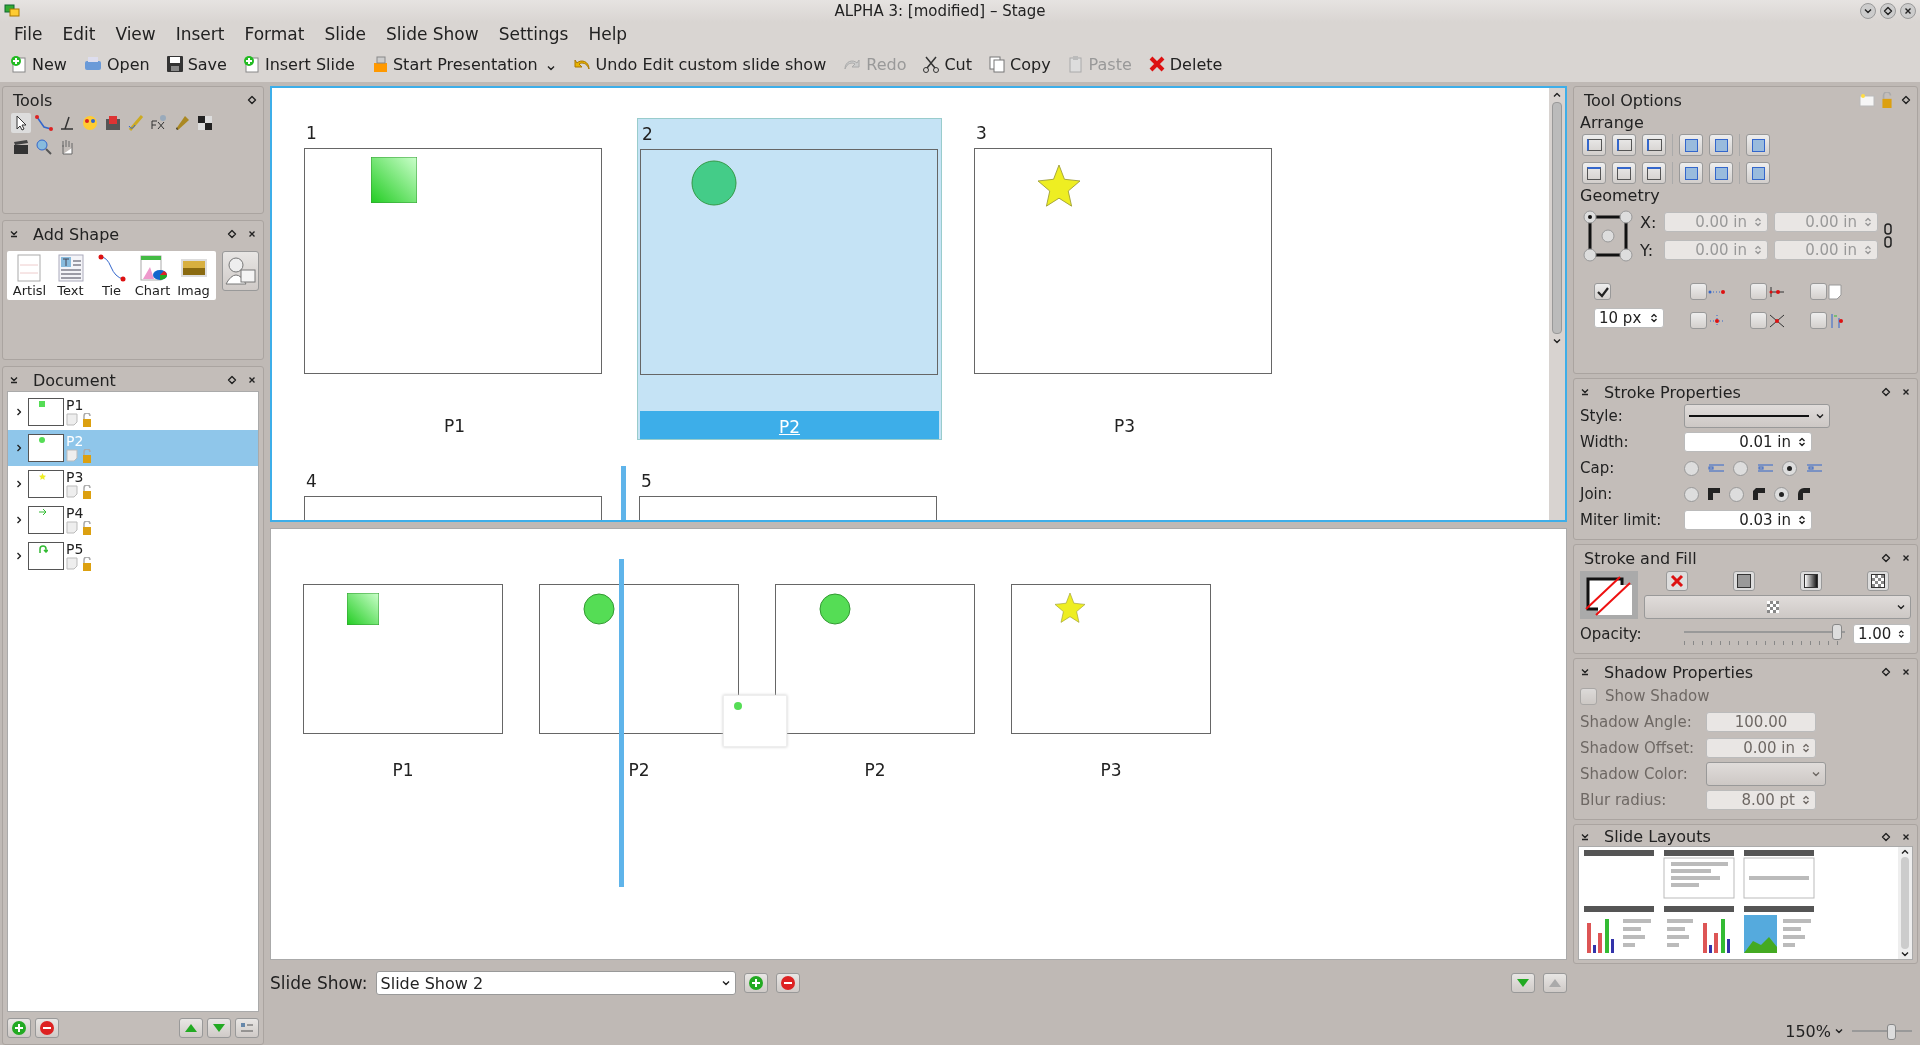  What do you see at coordinates (454, 278) in the screenshot?
I see `slide-card: 1 P1` at bounding box center [454, 278].